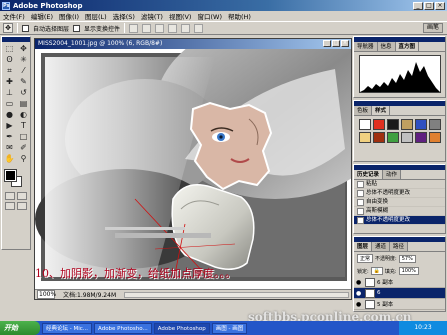 The width and height of the screenshot is (447, 335). What do you see at coordinates (9, 93) in the screenshot?
I see `clone-stamp-tool-icon: ⊥` at bounding box center [9, 93].